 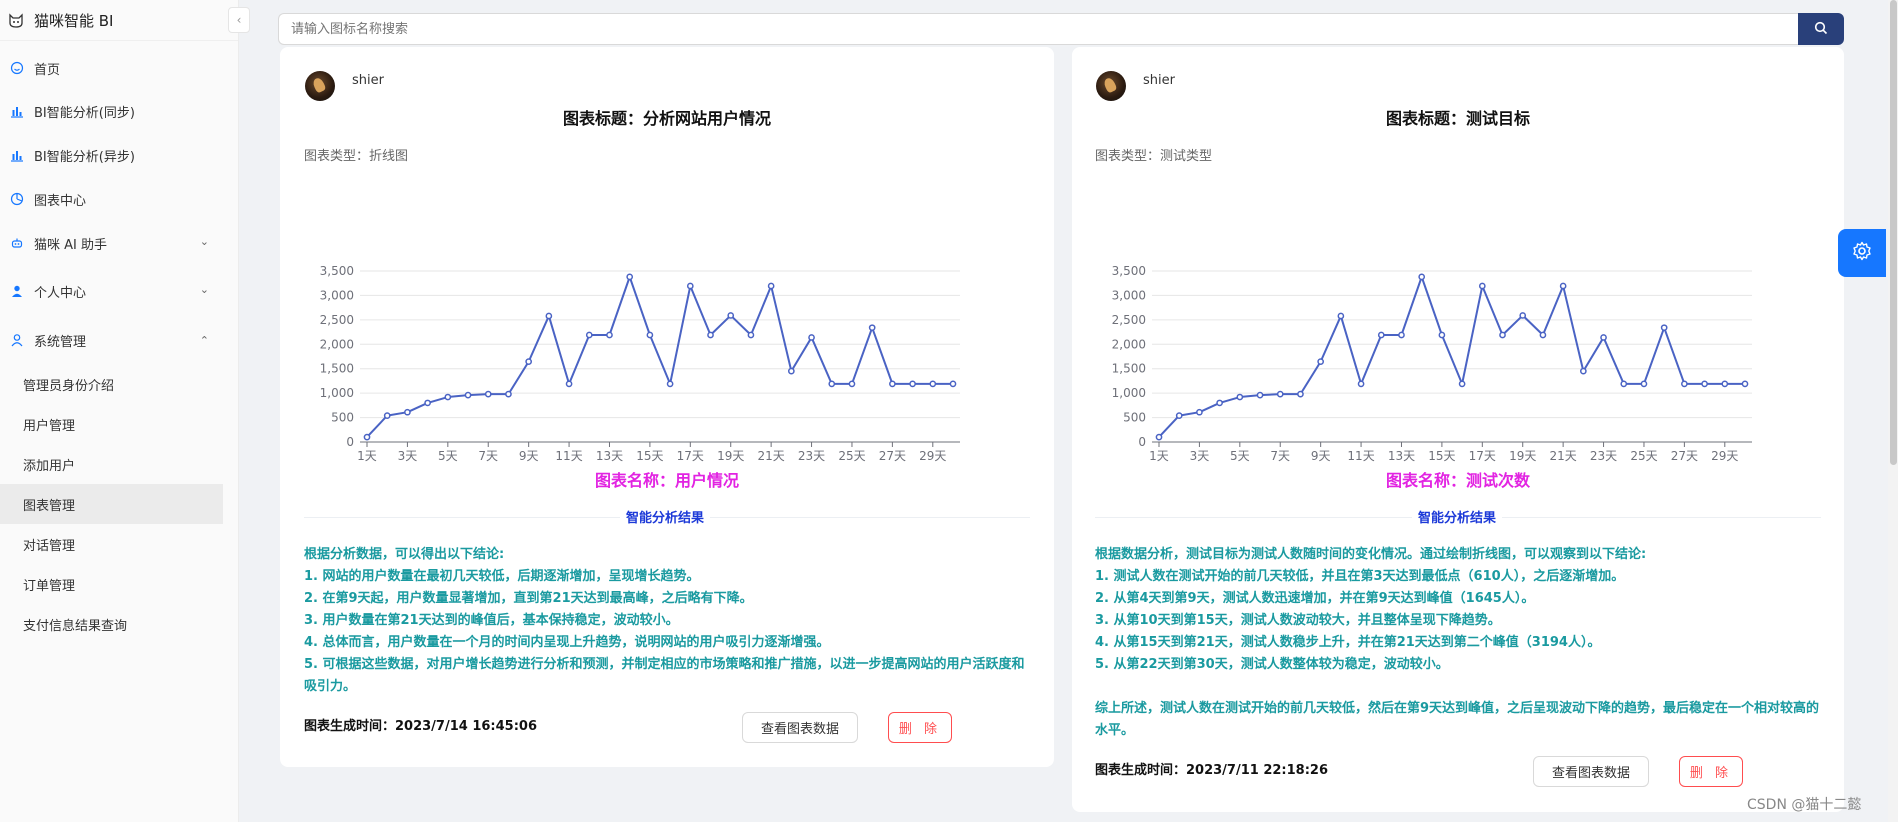 What do you see at coordinates (111, 464) in the screenshot?
I see `sidebar-subitem-add-user: 添加用户` at bounding box center [111, 464].